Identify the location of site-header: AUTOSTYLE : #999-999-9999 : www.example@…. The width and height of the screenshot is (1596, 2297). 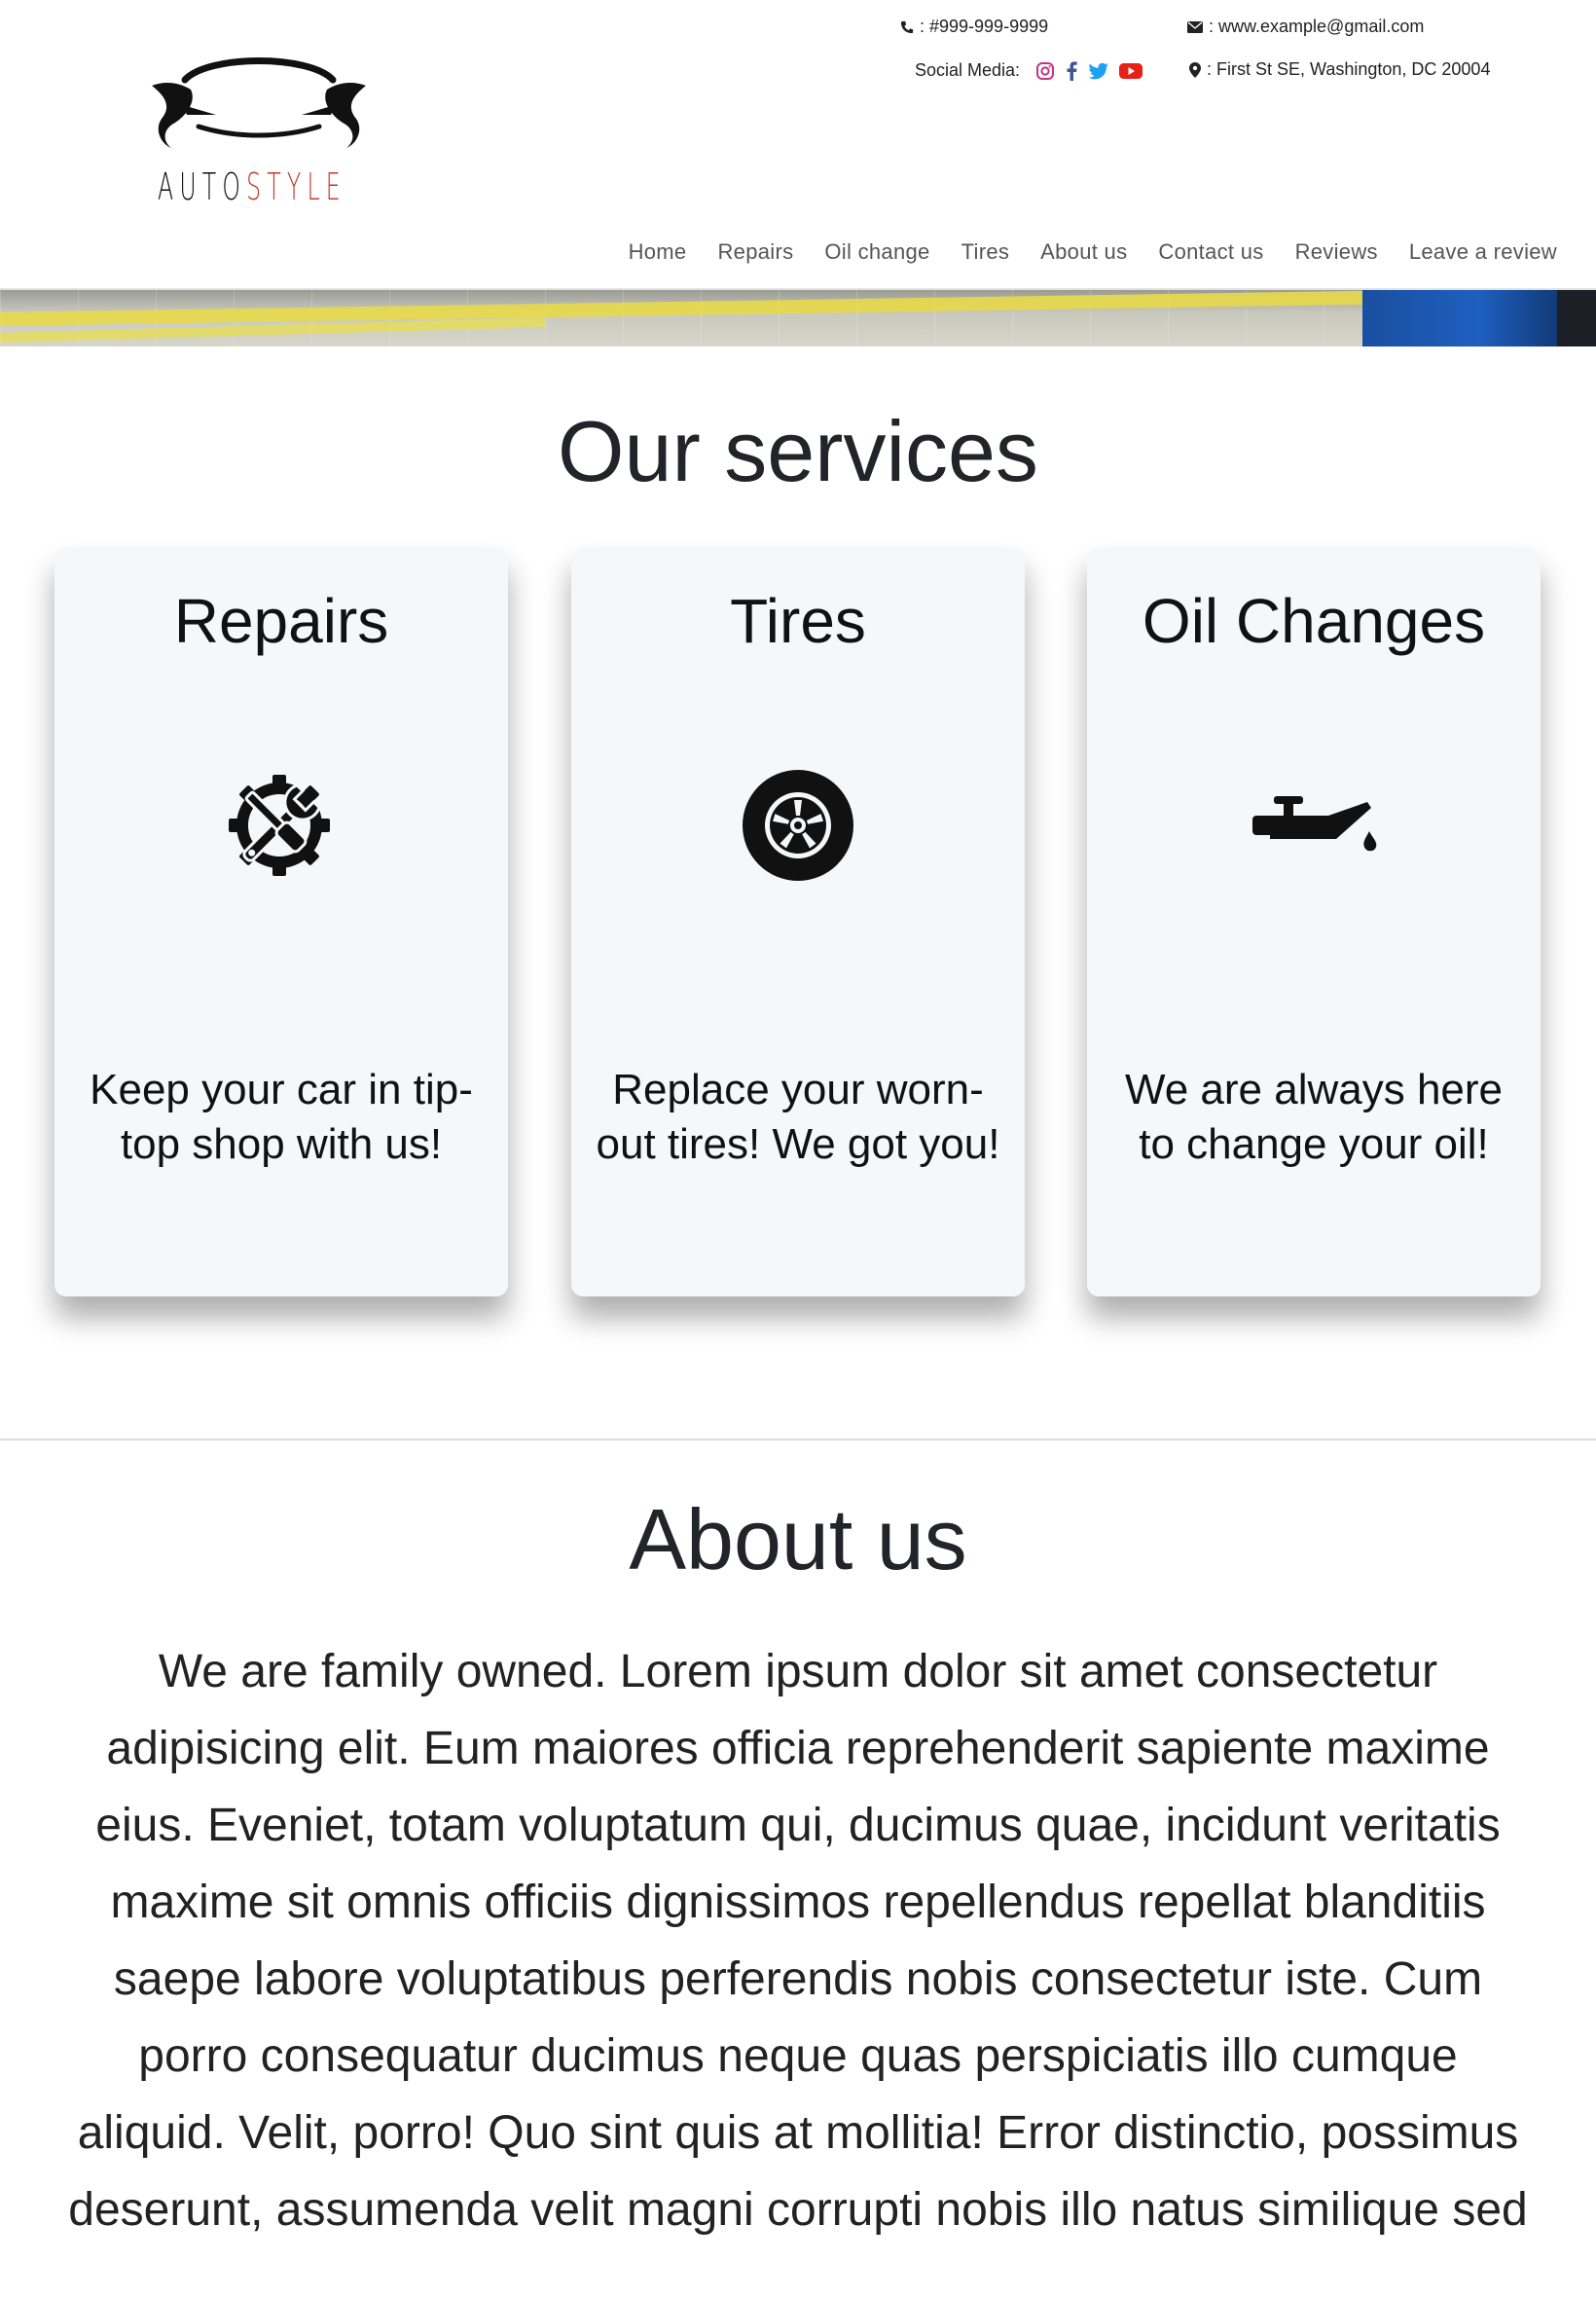
(798, 145).